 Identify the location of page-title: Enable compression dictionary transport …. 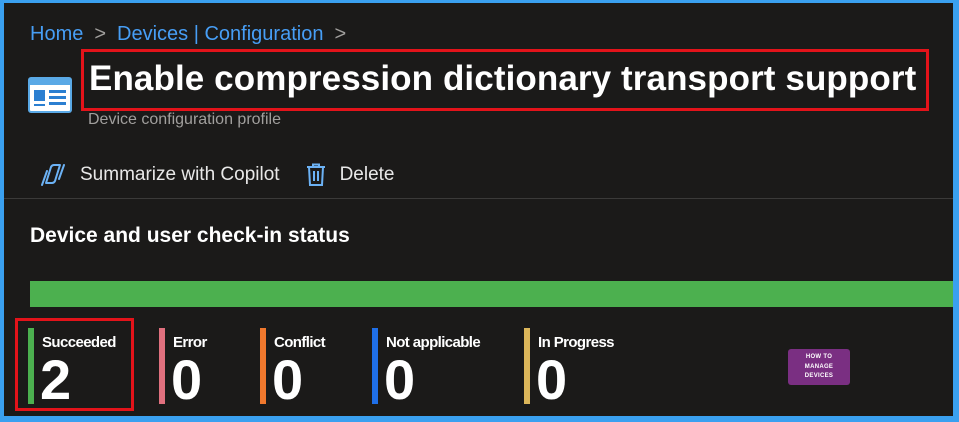
(503, 78).